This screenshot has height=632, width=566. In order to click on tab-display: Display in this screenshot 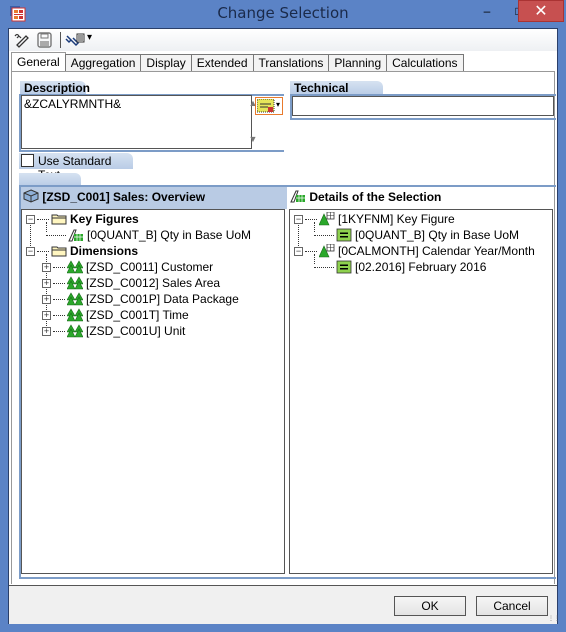, I will do `click(166, 63)`.